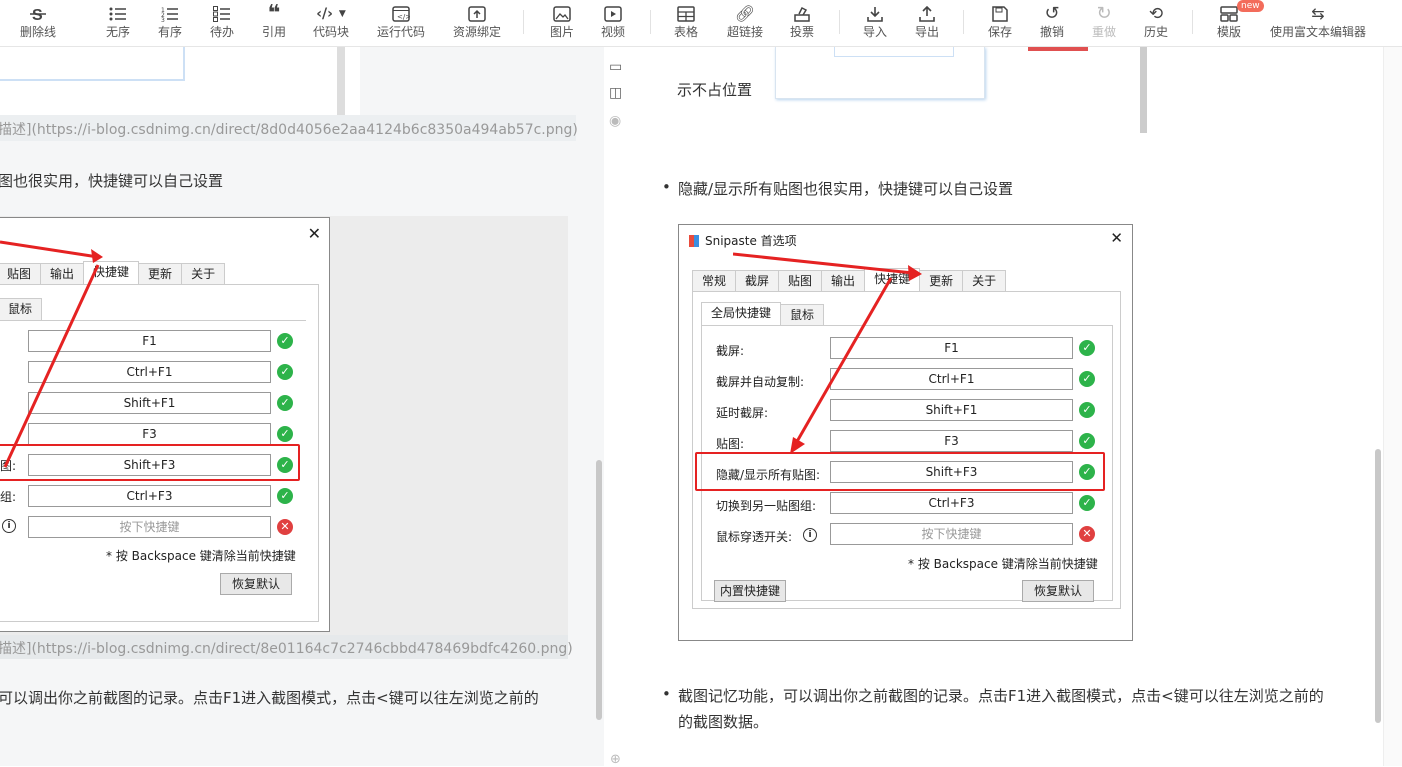 The width and height of the screenshot is (1402, 767). I want to click on toolbar-label: 视频, so click(613, 32).